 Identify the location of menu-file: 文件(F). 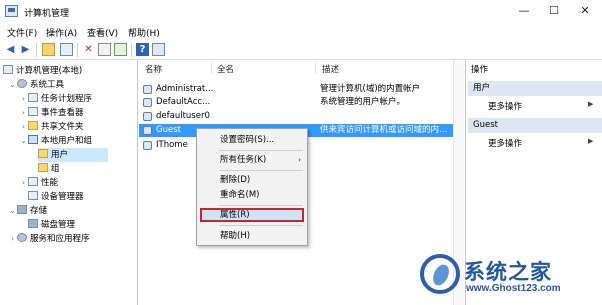
(22, 32).